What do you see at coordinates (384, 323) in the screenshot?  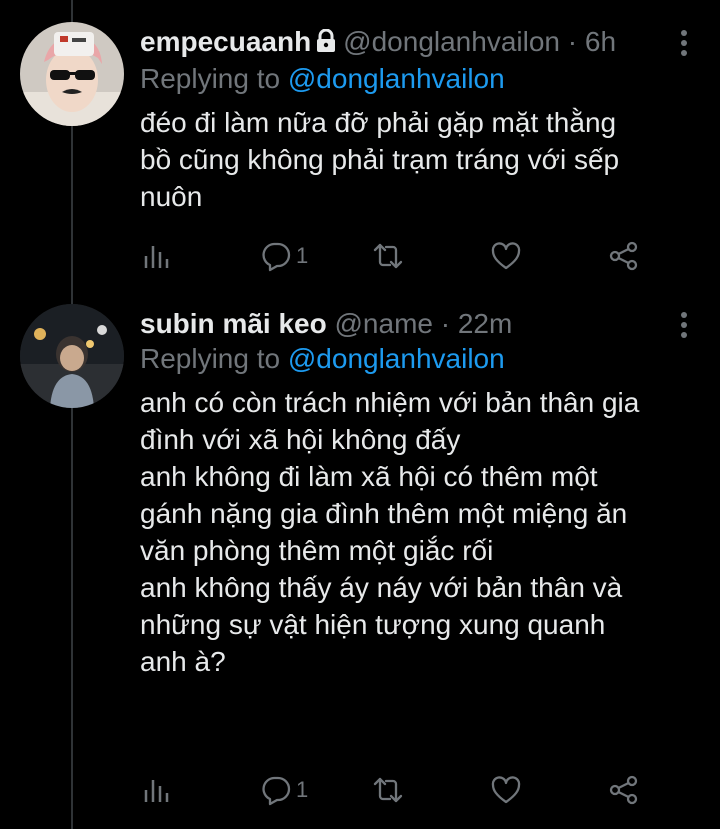 I see `handle: @name` at bounding box center [384, 323].